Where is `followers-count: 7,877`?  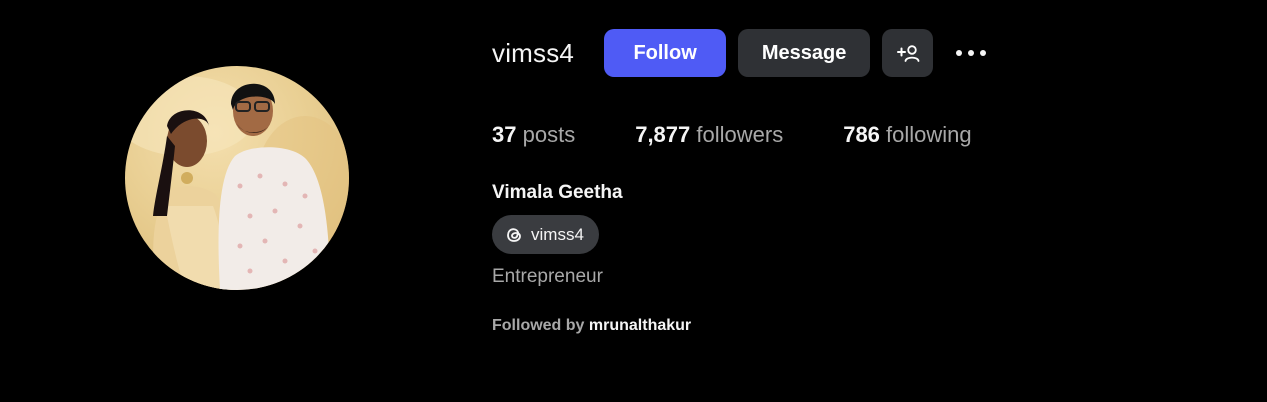
followers-count: 7,877 is located at coordinates (663, 134).